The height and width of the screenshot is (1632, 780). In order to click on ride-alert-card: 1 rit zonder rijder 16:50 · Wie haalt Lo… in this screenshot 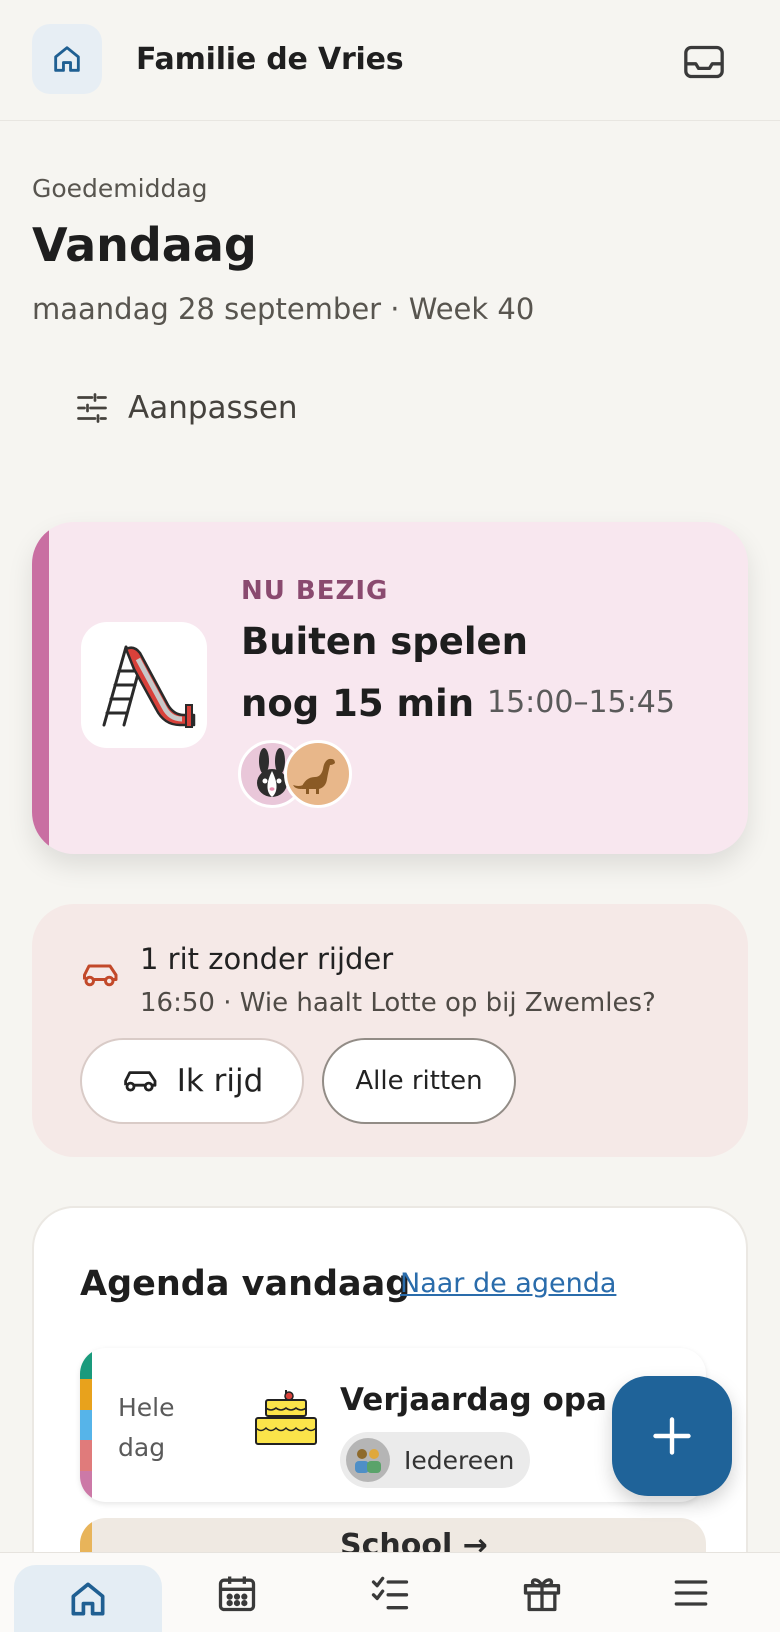, I will do `click(390, 1030)`.